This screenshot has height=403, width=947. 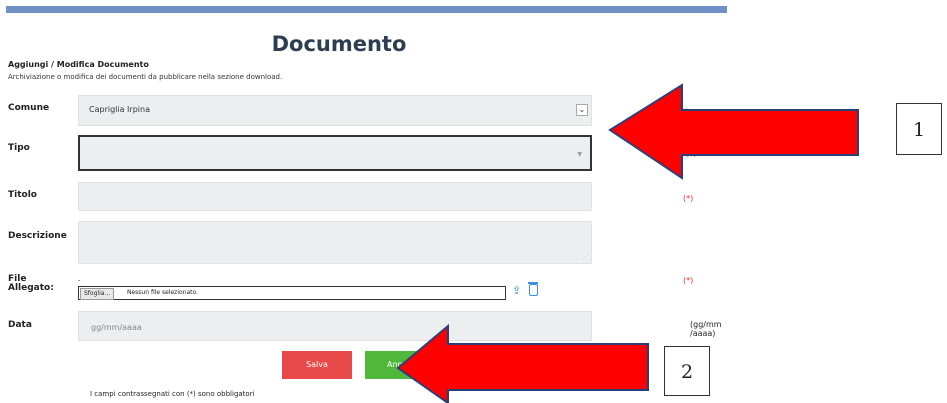 I want to click on annotation-label-2: 2, so click(x=687, y=371).